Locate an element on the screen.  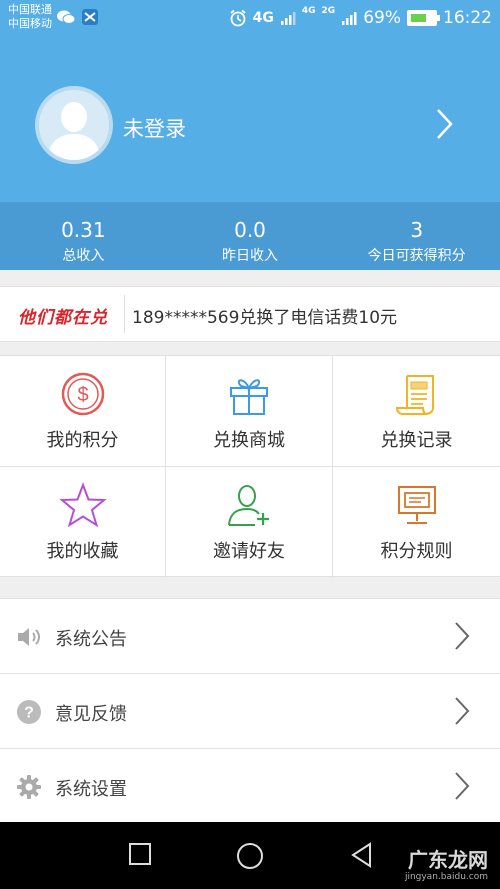
grid-label: 兑换记录 is located at coordinates (416, 440).